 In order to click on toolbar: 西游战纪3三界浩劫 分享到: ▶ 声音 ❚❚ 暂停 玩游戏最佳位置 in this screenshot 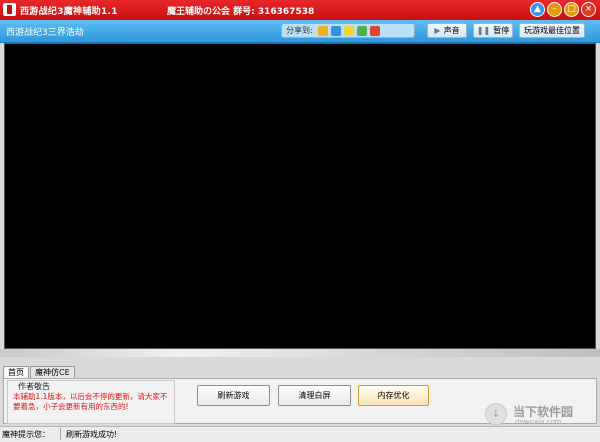, I will do `click(300, 31)`.